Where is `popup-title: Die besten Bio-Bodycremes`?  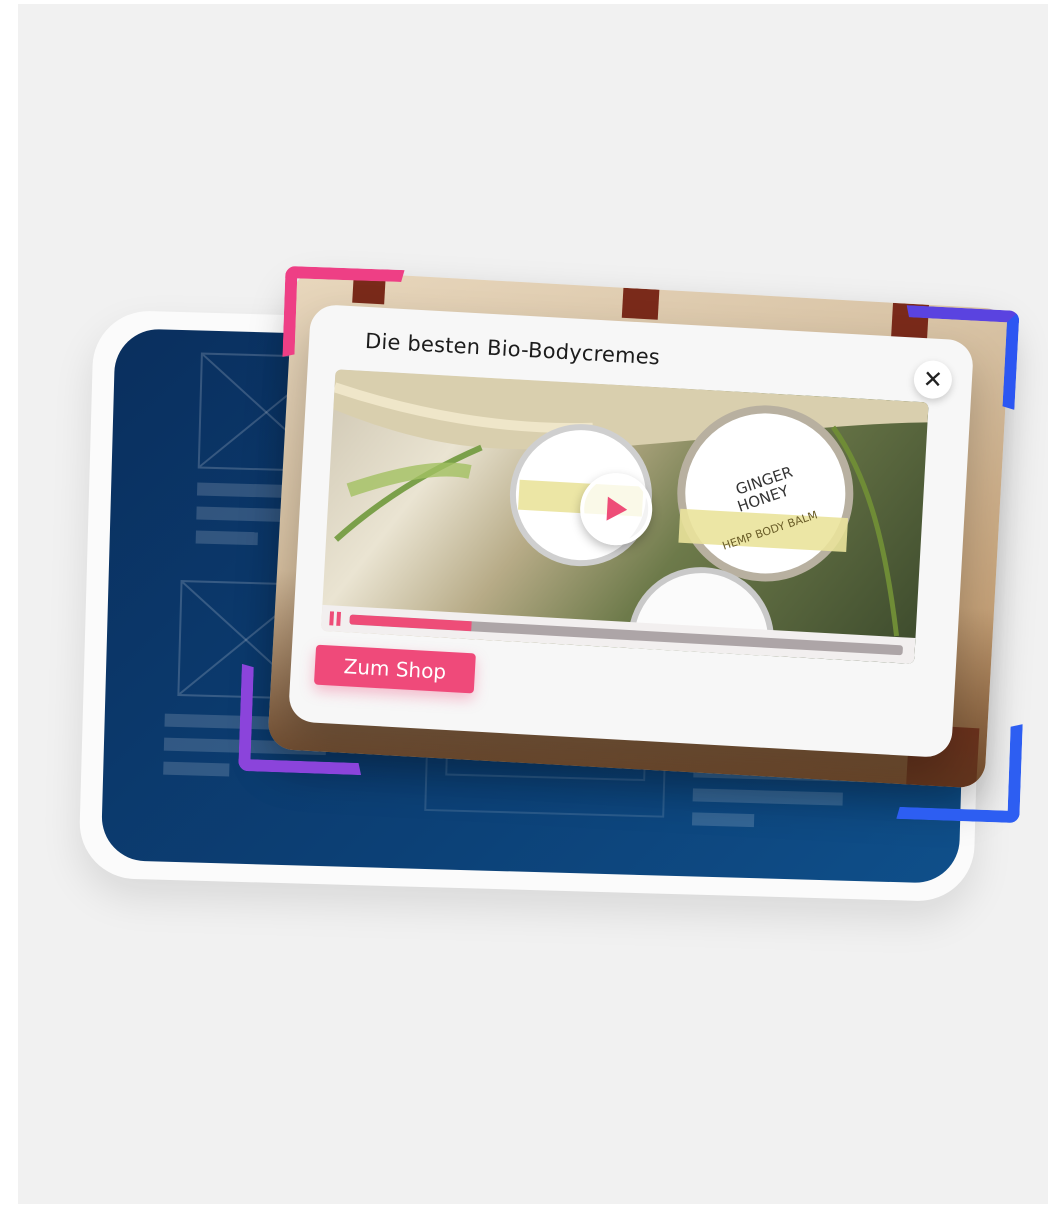 popup-title: Die besten Bio-Bodycremes is located at coordinates (512, 349).